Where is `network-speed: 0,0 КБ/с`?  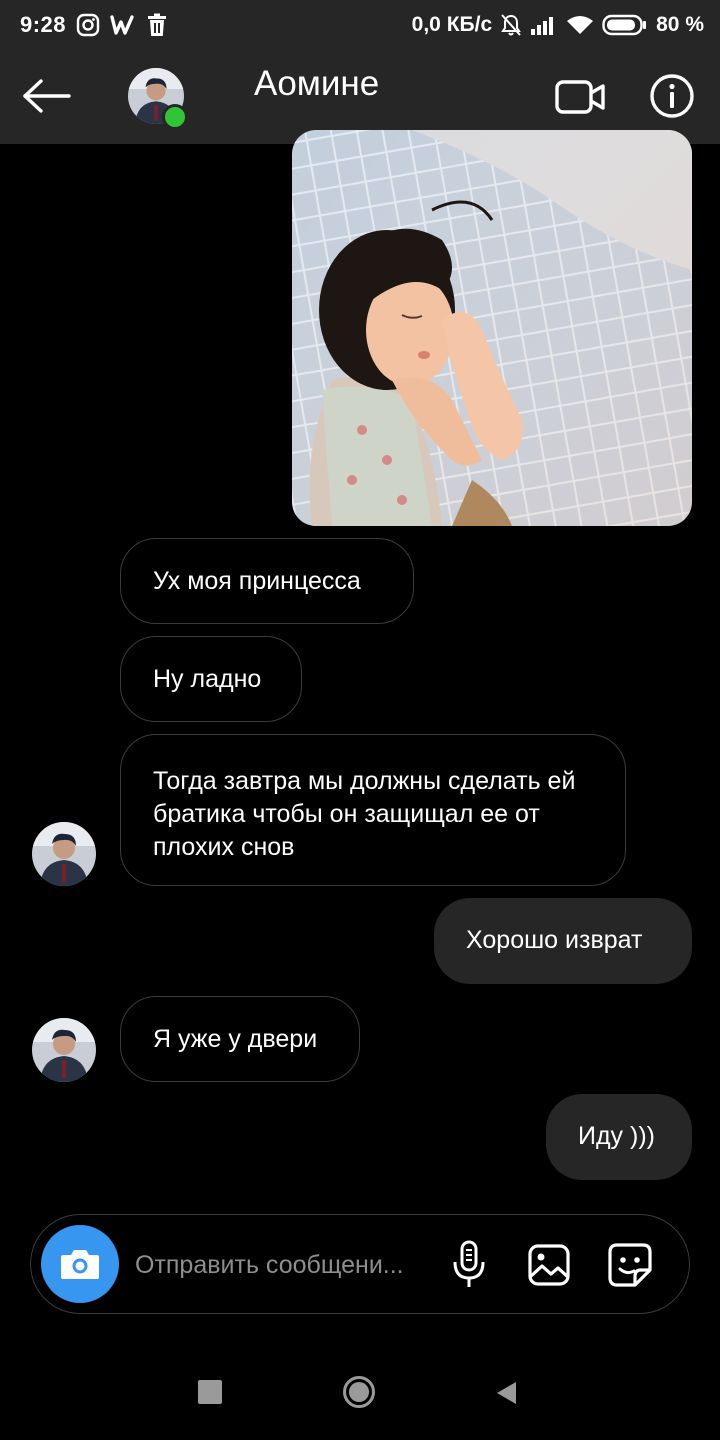 network-speed: 0,0 КБ/с is located at coordinates (452, 24).